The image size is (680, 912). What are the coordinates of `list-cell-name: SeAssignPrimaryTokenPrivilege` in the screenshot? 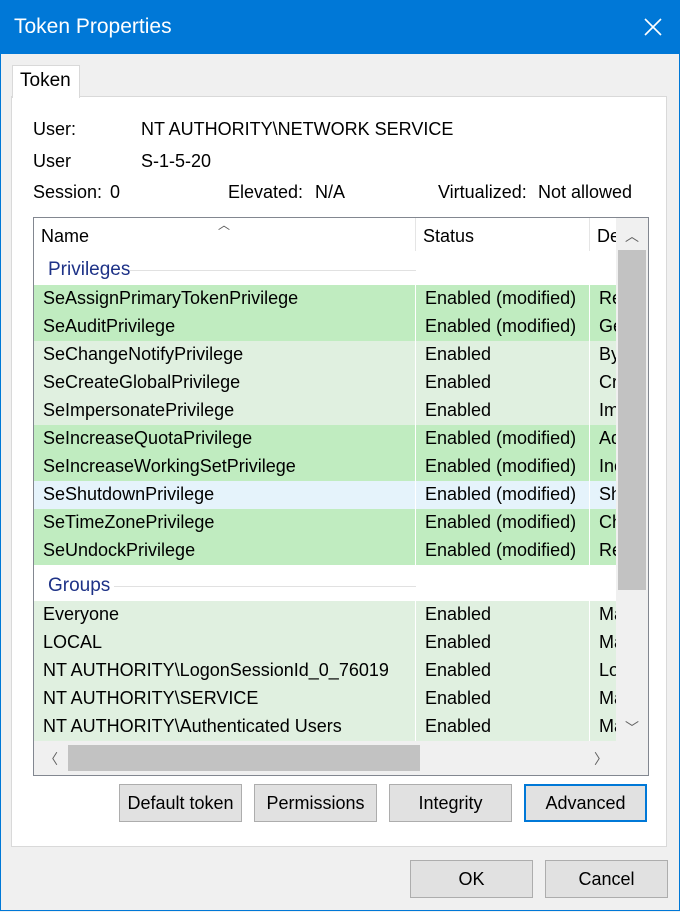 It's located at (225, 299).